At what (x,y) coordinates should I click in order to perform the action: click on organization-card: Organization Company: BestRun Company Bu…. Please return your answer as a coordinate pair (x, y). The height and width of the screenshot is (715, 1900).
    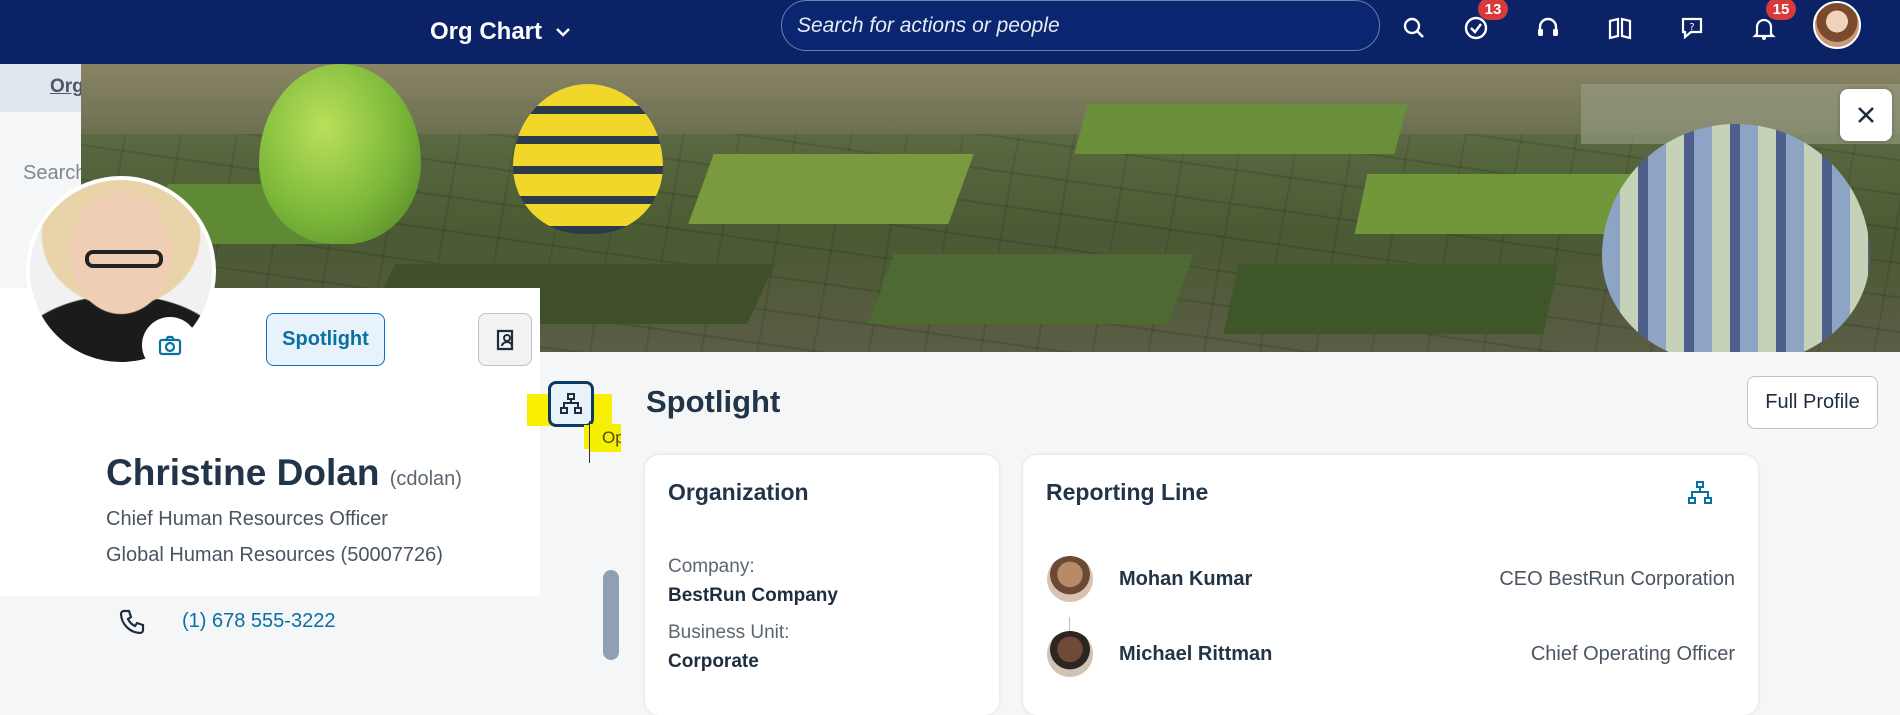
    Looking at the image, I should click on (822, 585).